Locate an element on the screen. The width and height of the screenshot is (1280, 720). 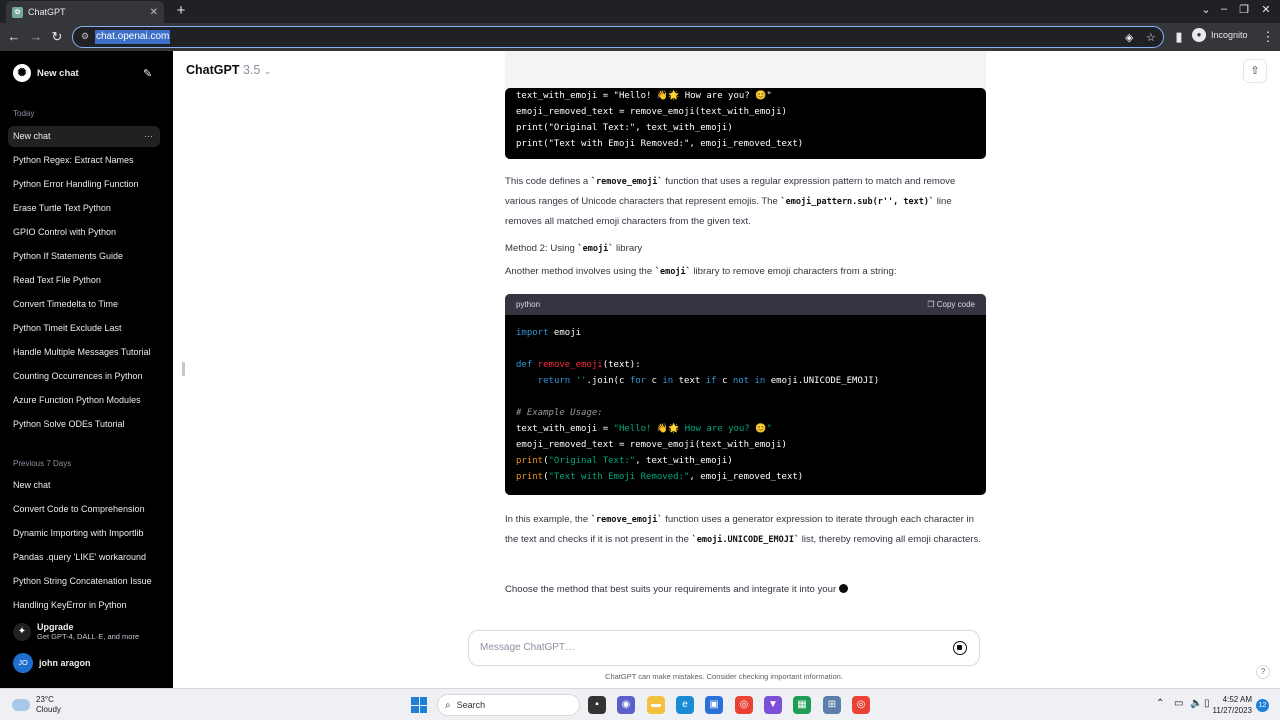
more-options-icon: ··· is located at coordinates (148, 136).